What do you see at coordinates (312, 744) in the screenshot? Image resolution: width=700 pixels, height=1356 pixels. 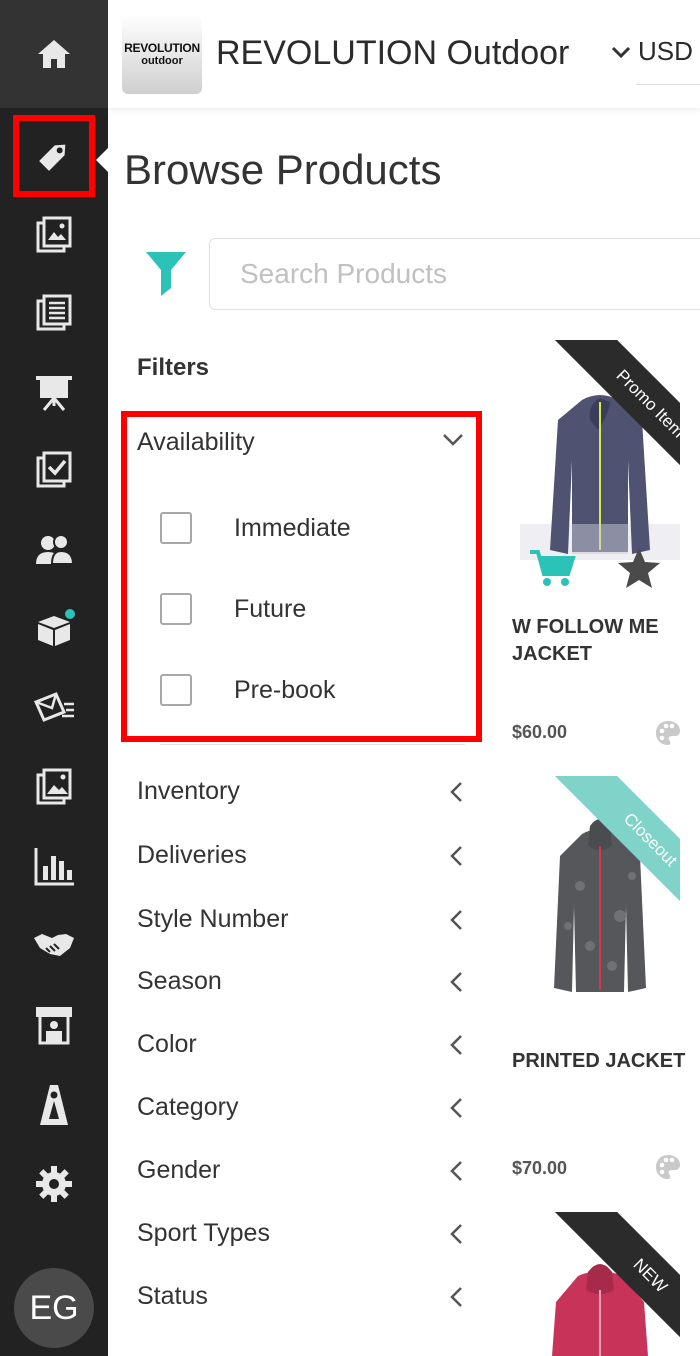 I see `filter-divider` at bounding box center [312, 744].